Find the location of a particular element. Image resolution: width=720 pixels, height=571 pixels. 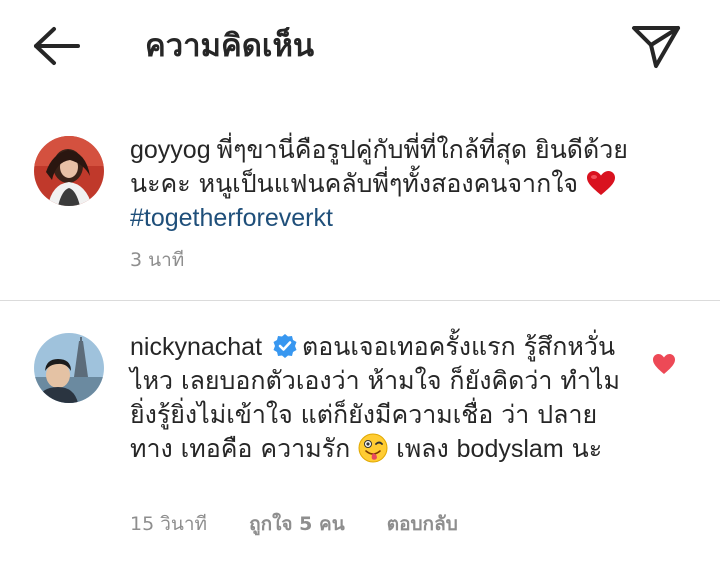

page-title: ความคิดเห็น is located at coordinates (230, 46).